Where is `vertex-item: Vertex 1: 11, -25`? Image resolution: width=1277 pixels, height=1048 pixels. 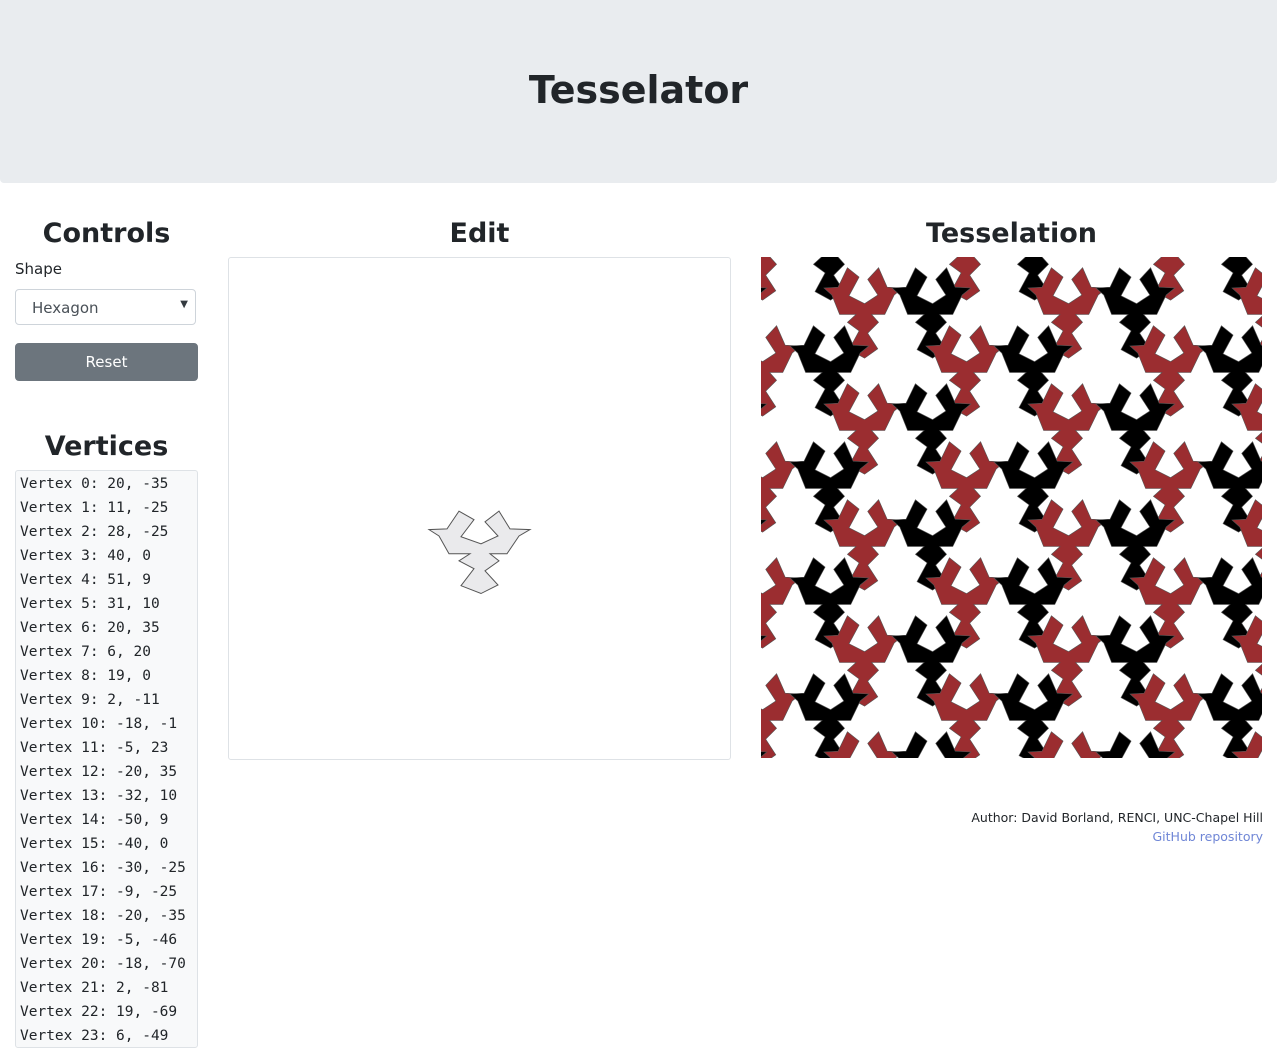 vertex-item: Vertex 1: 11, -25 is located at coordinates (94, 508).